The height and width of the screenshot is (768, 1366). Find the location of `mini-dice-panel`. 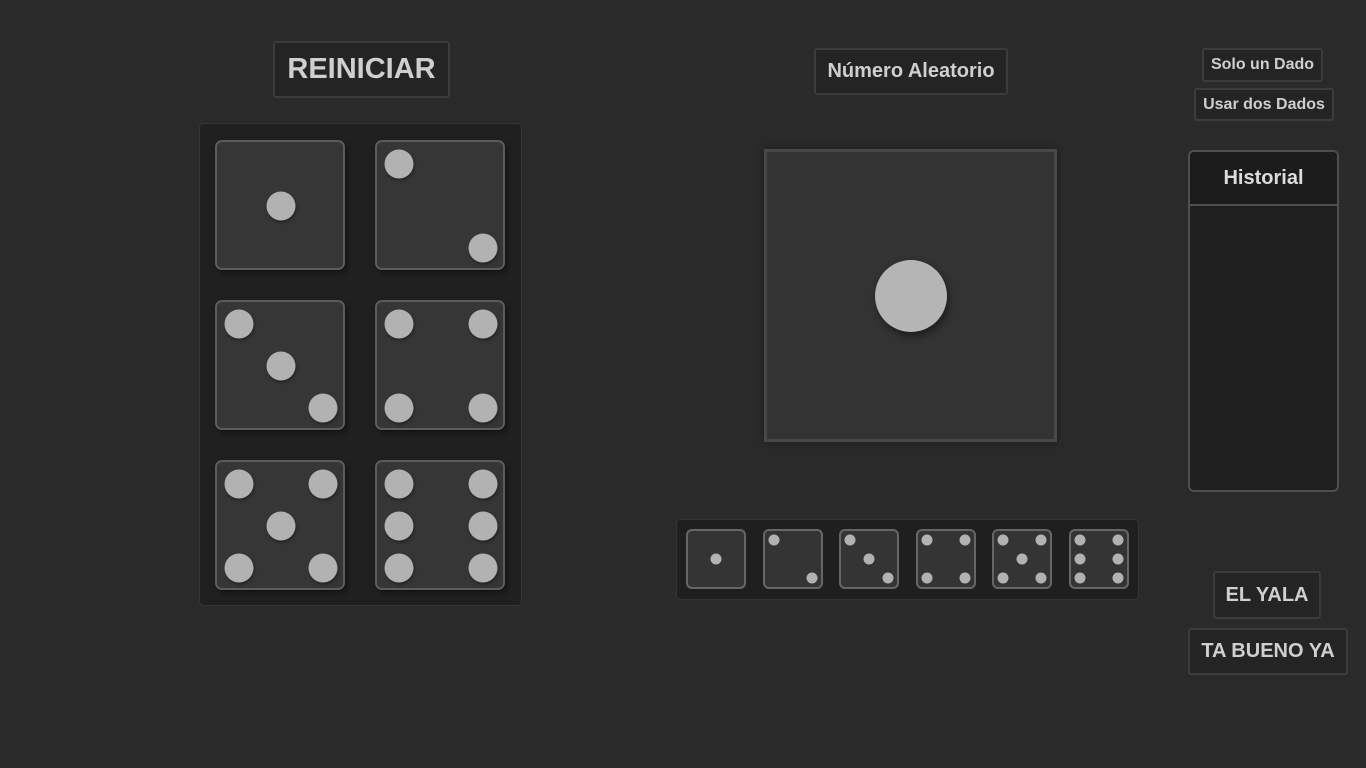

mini-dice-panel is located at coordinates (907, 559).